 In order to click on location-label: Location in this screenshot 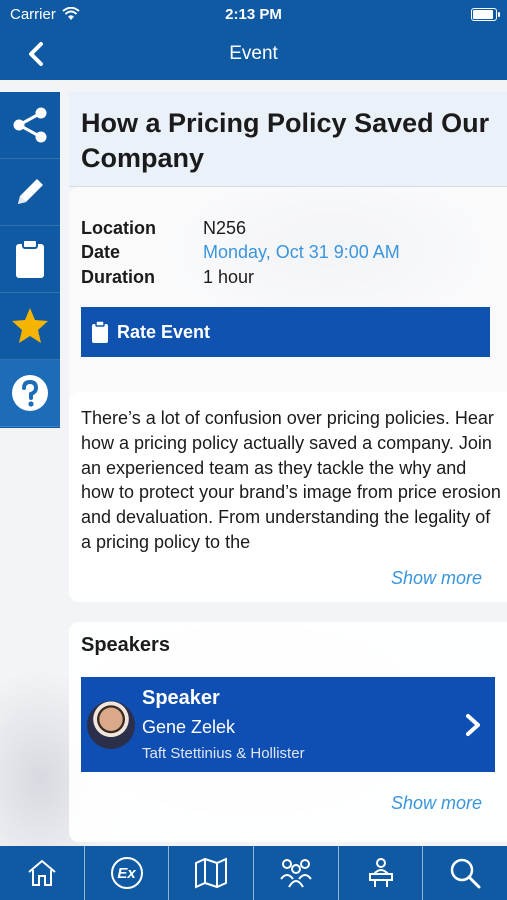, I will do `click(118, 227)`.